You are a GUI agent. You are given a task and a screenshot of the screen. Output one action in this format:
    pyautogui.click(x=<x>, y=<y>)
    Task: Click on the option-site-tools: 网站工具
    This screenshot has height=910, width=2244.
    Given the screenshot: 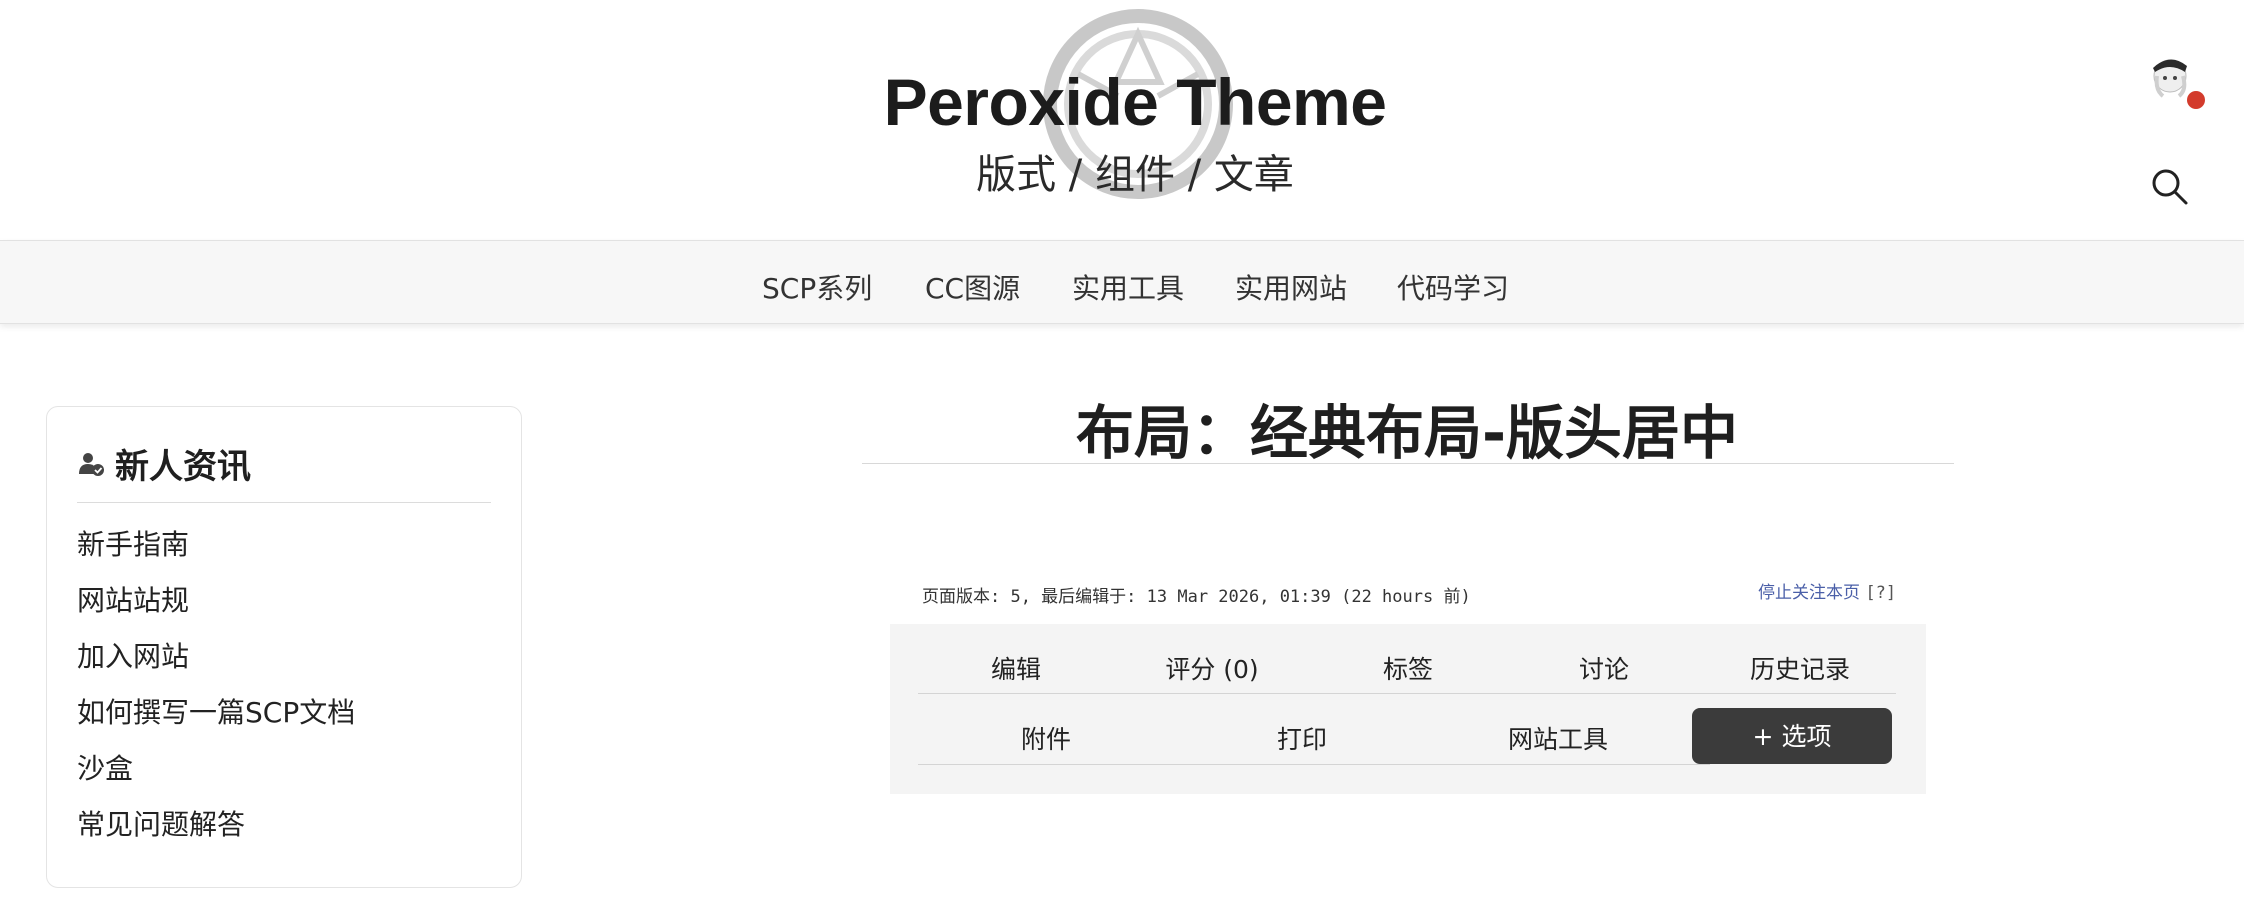 What is the action you would take?
    pyautogui.click(x=1558, y=738)
    